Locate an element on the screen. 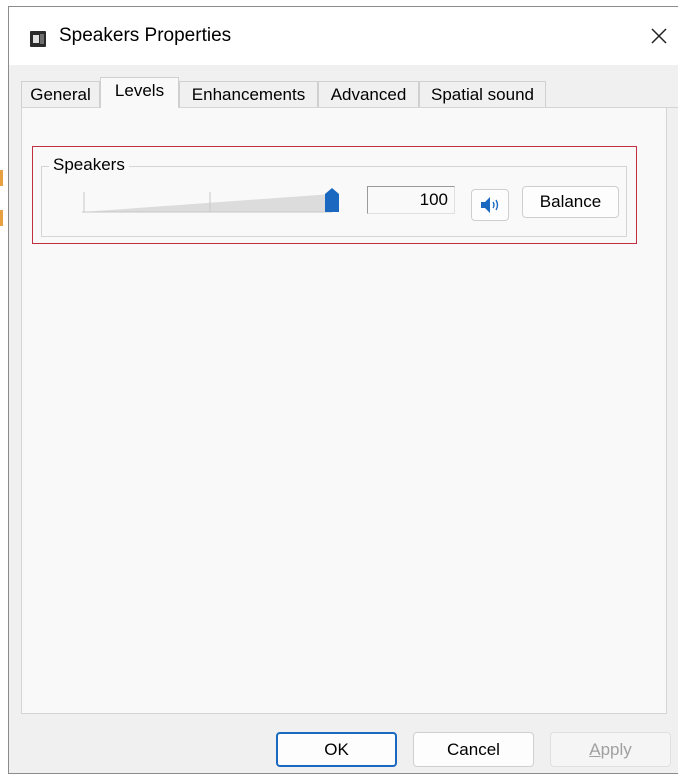 This screenshot has width=679, height=778. speaker-icon is located at coordinates (490, 205).